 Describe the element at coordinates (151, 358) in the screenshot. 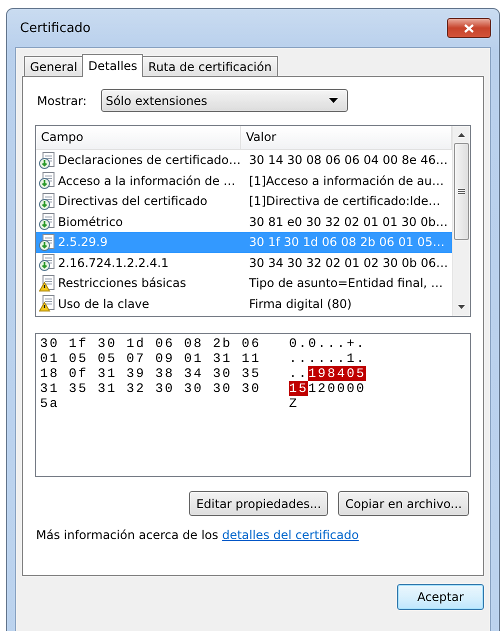

I see `hex-bytes: 01 05 05 07 09 01 31 11` at that location.